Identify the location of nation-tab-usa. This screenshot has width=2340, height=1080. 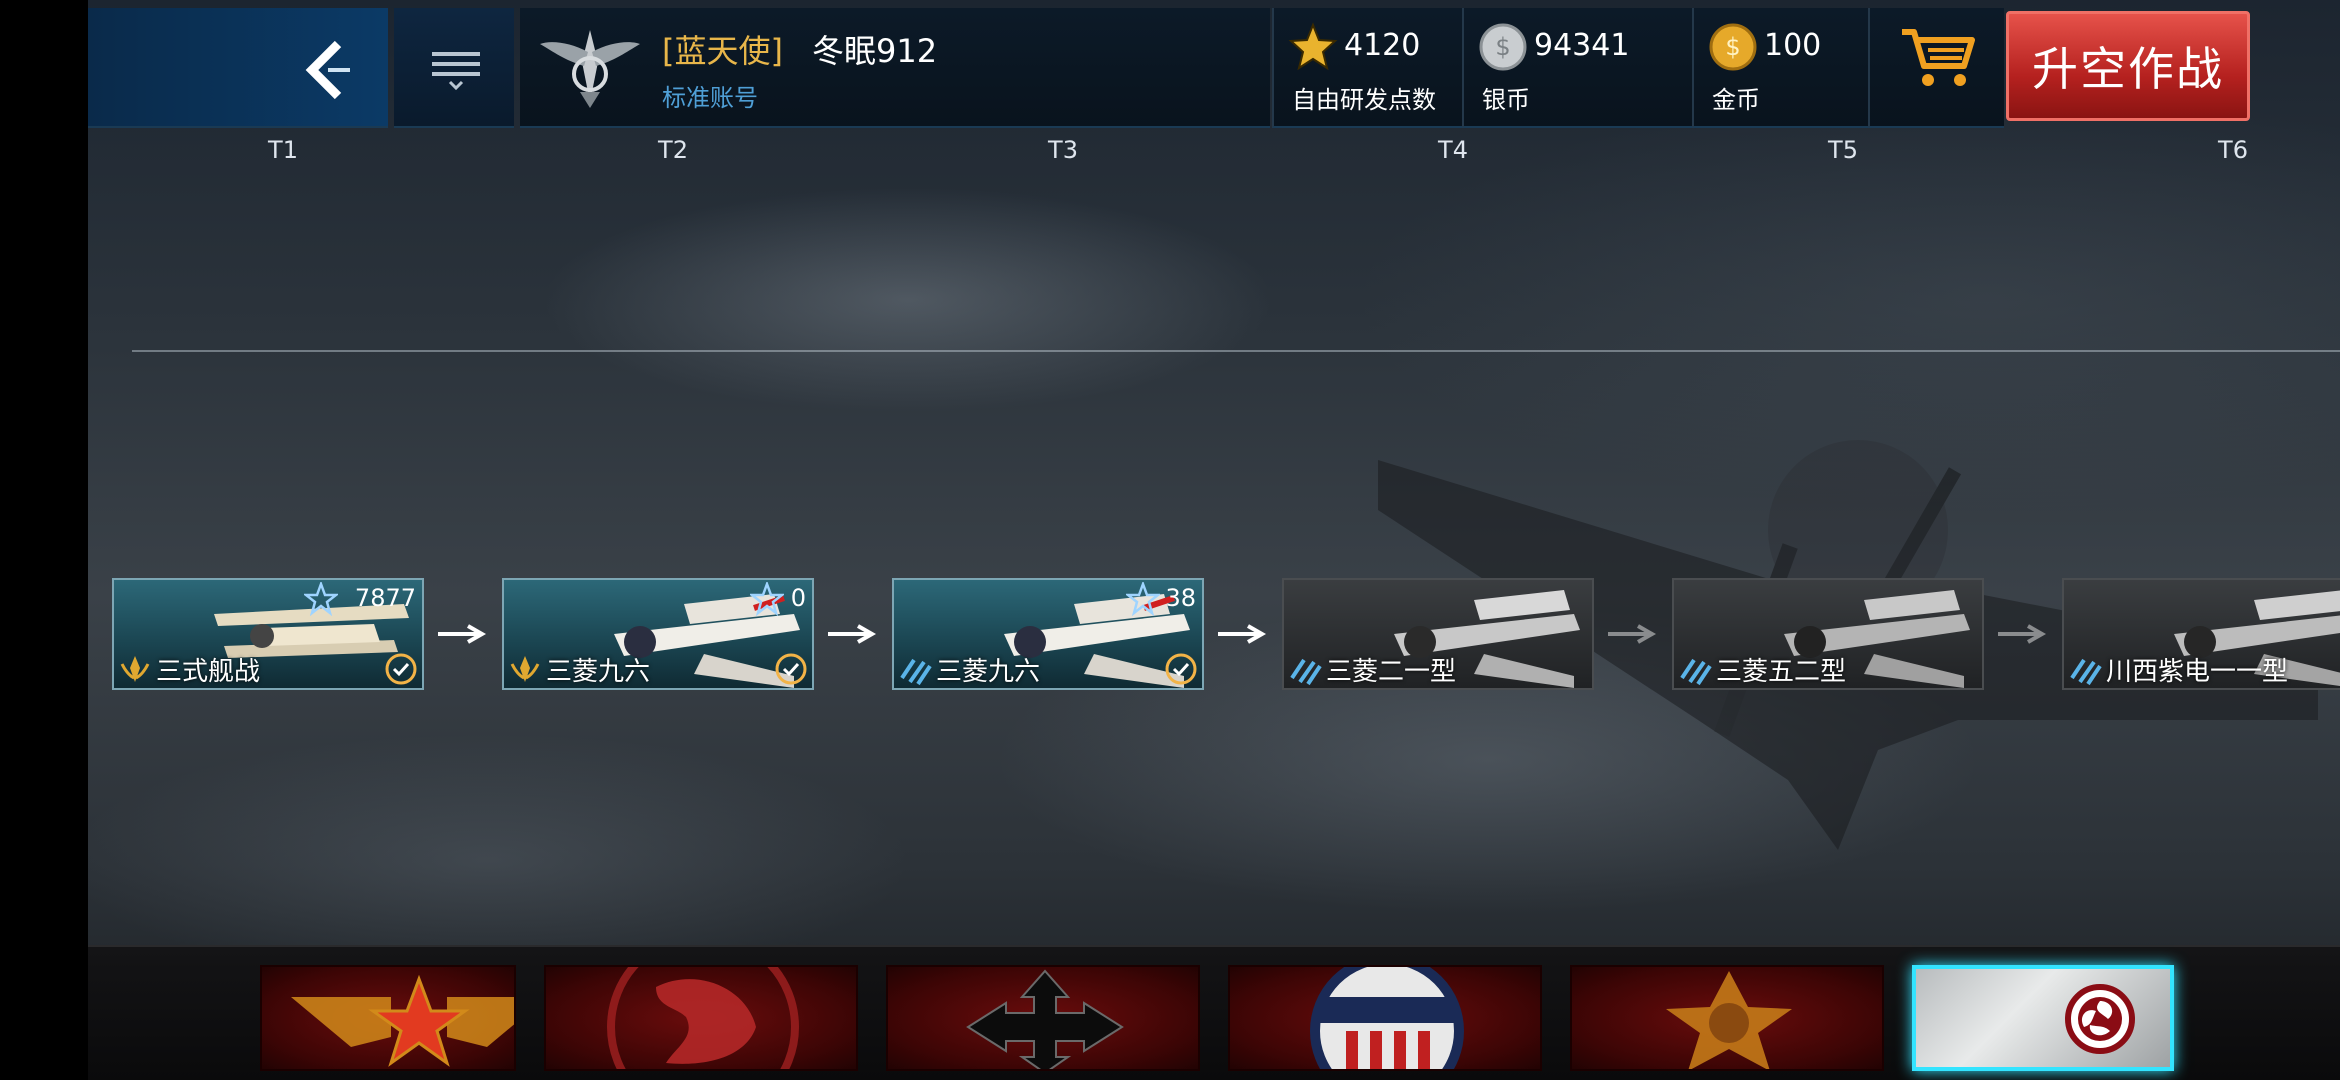
(1385, 1018).